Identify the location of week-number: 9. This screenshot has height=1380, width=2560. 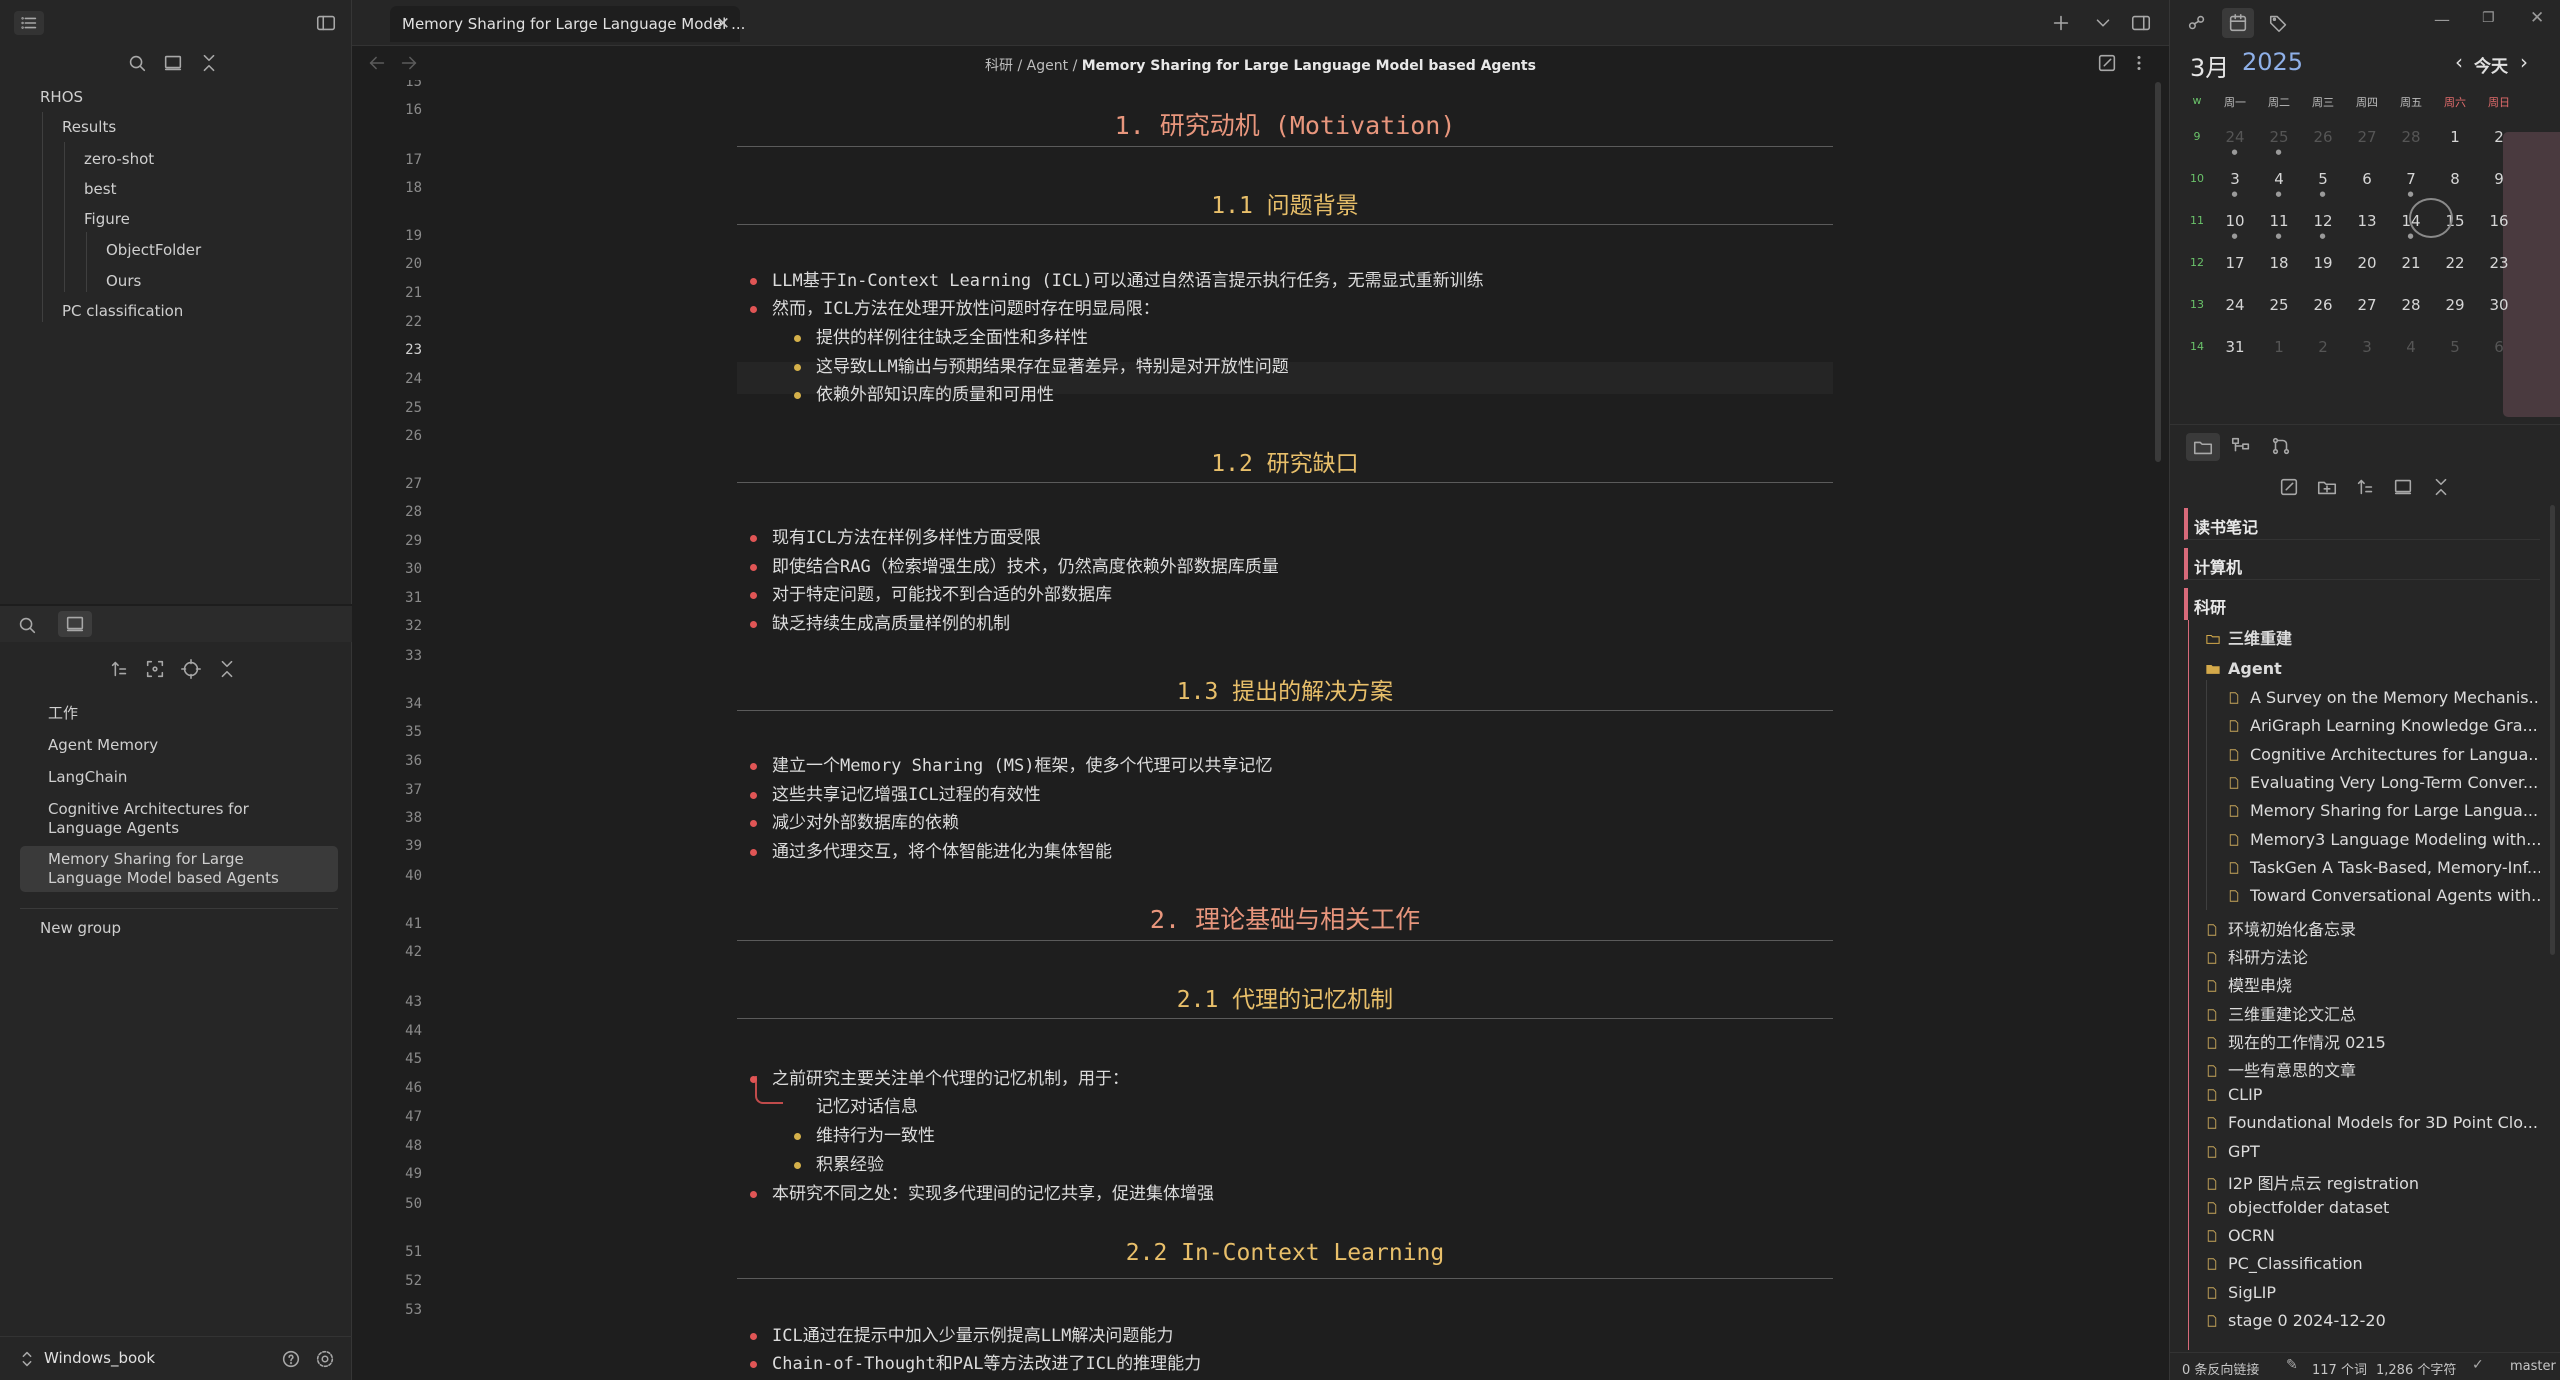
(2197, 136).